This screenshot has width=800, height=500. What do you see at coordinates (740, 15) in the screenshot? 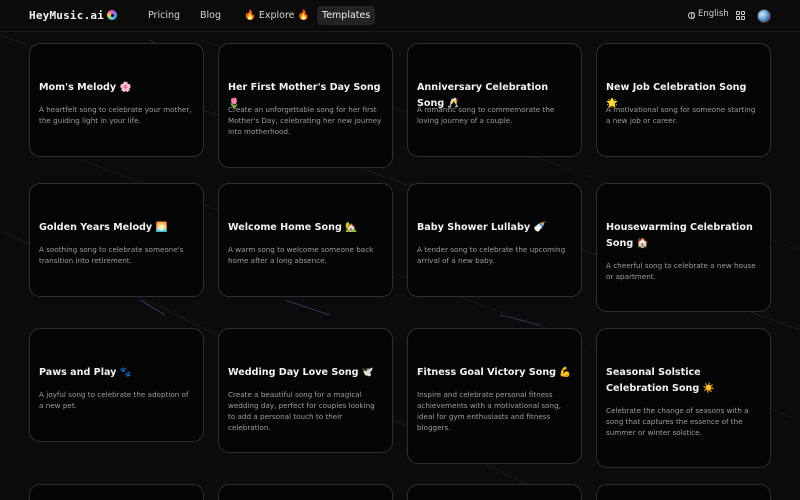
I see `grid-icon` at bounding box center [740, 15].